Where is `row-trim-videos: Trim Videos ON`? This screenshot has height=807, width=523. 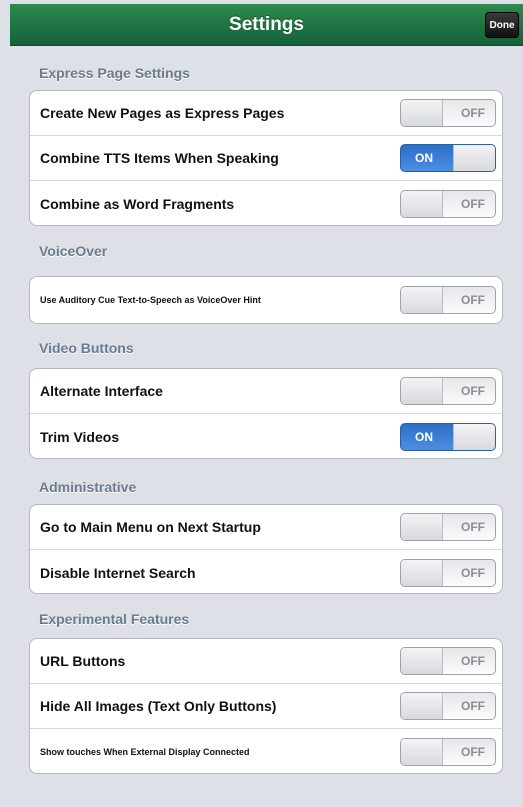
row-trim-videos: Trim Videos ON is located at coordinates (266, 436).